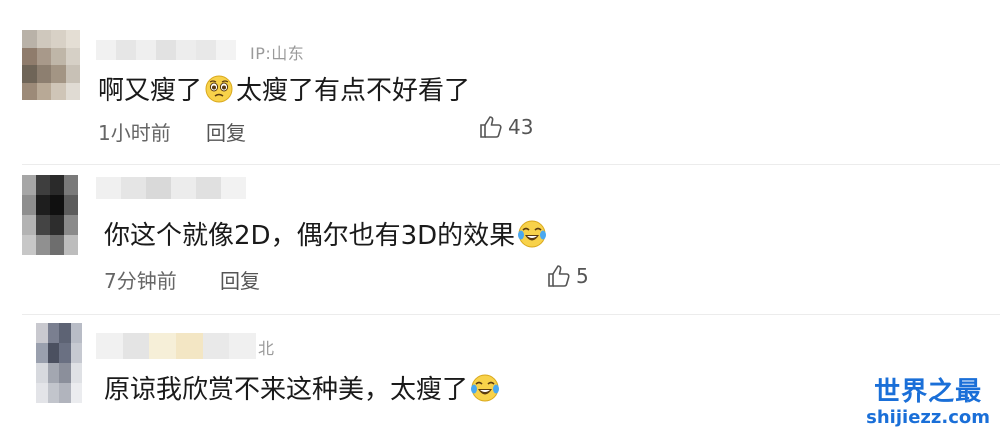 This screenshot has width=1000, height=433. Describe the element at coordinates (150, 91) in the screenshot. I see `comment-text-part: 啊又瘦了` at that location.